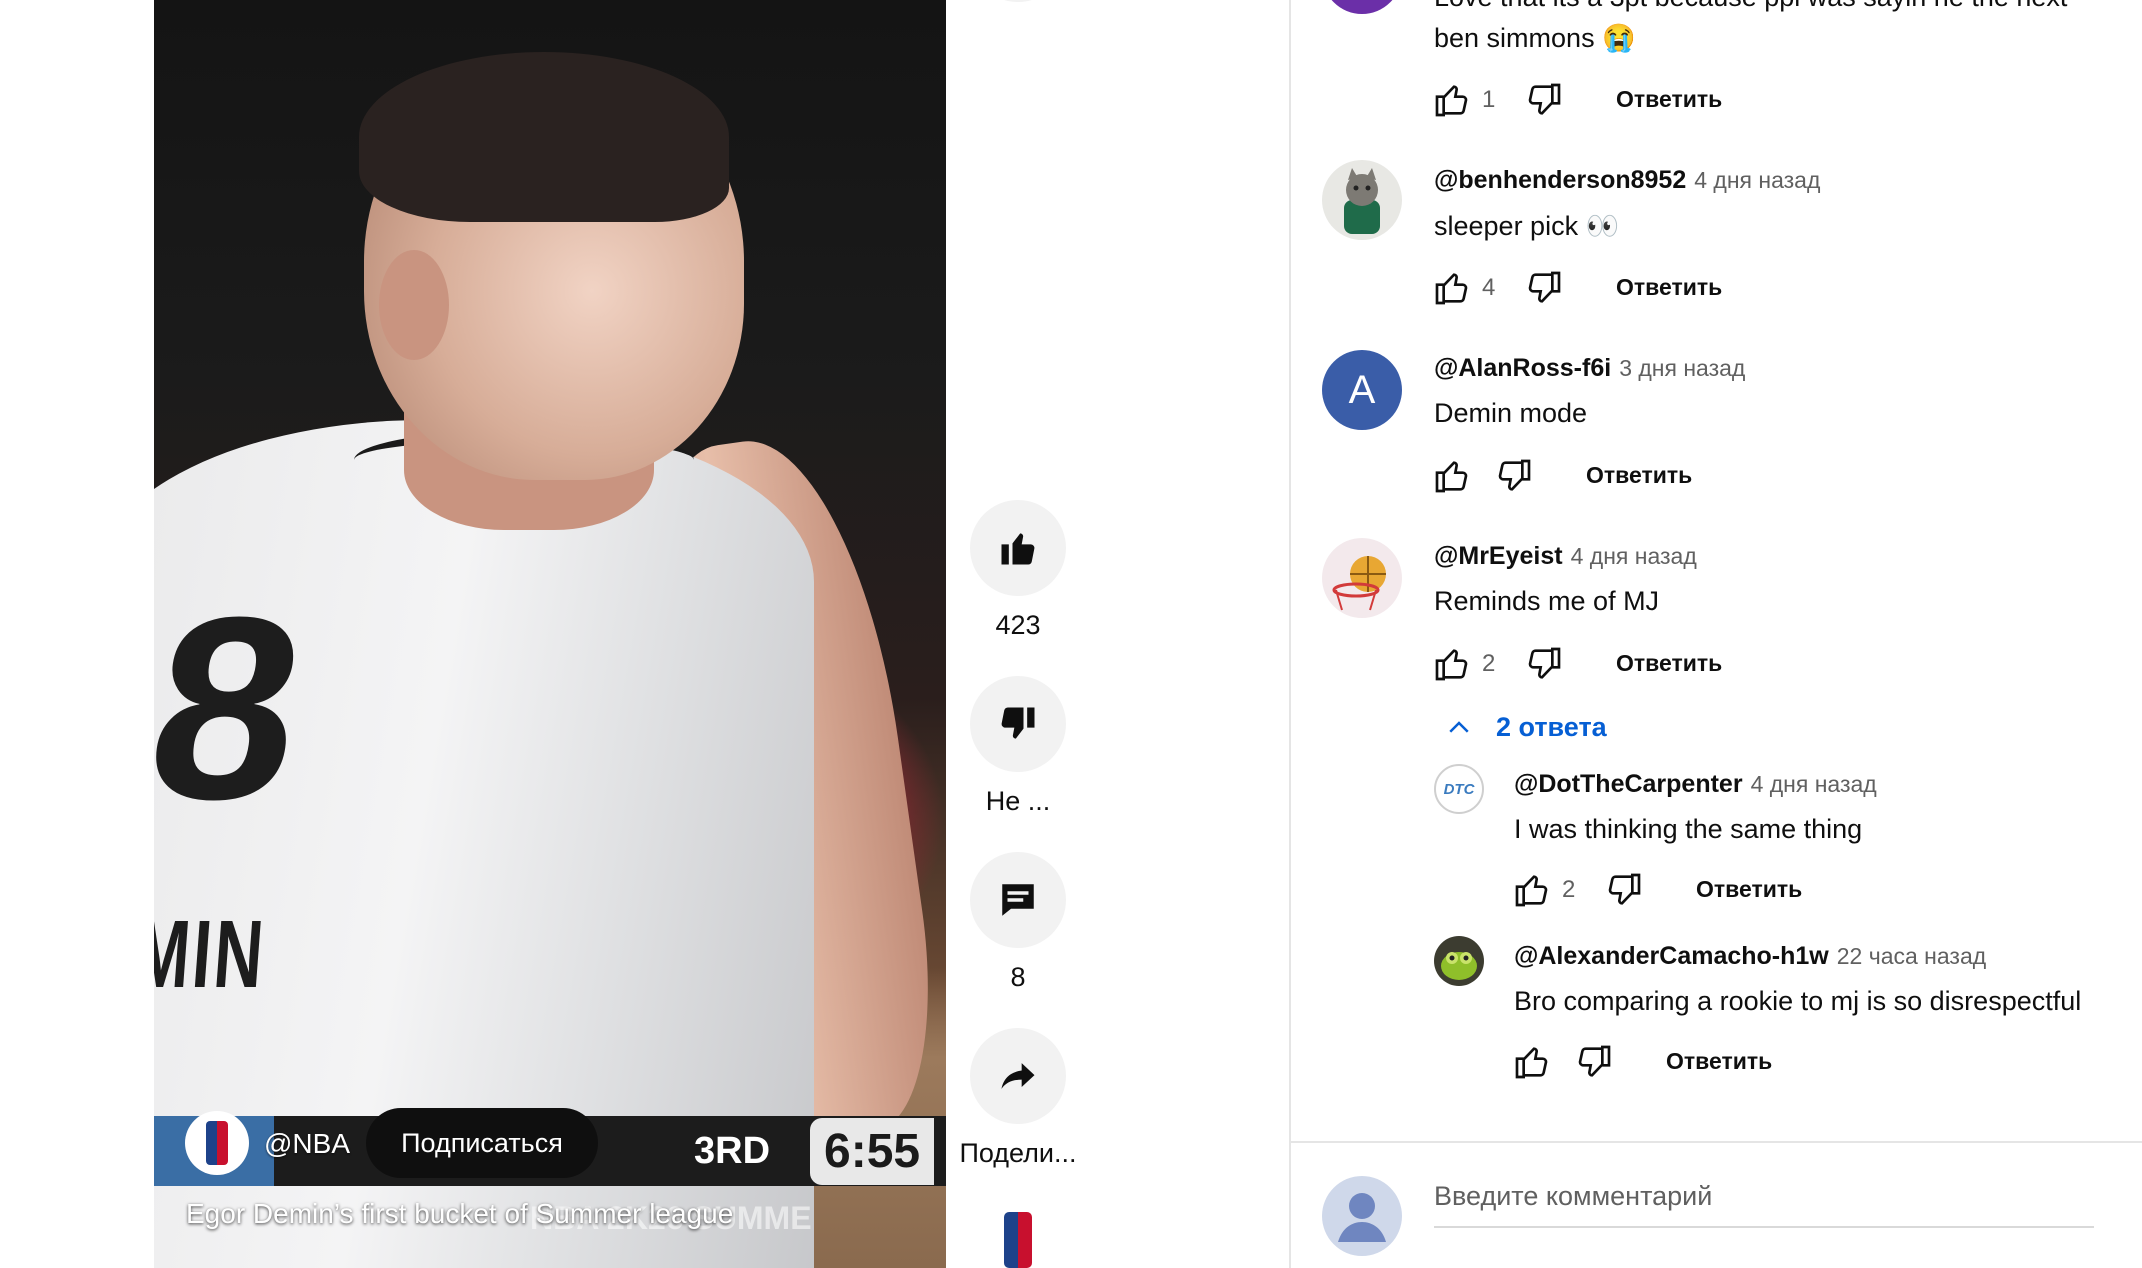 This screenshot has width=2142, height=1268. I want to click on comment-like-count: 1, so click(1489, 99).